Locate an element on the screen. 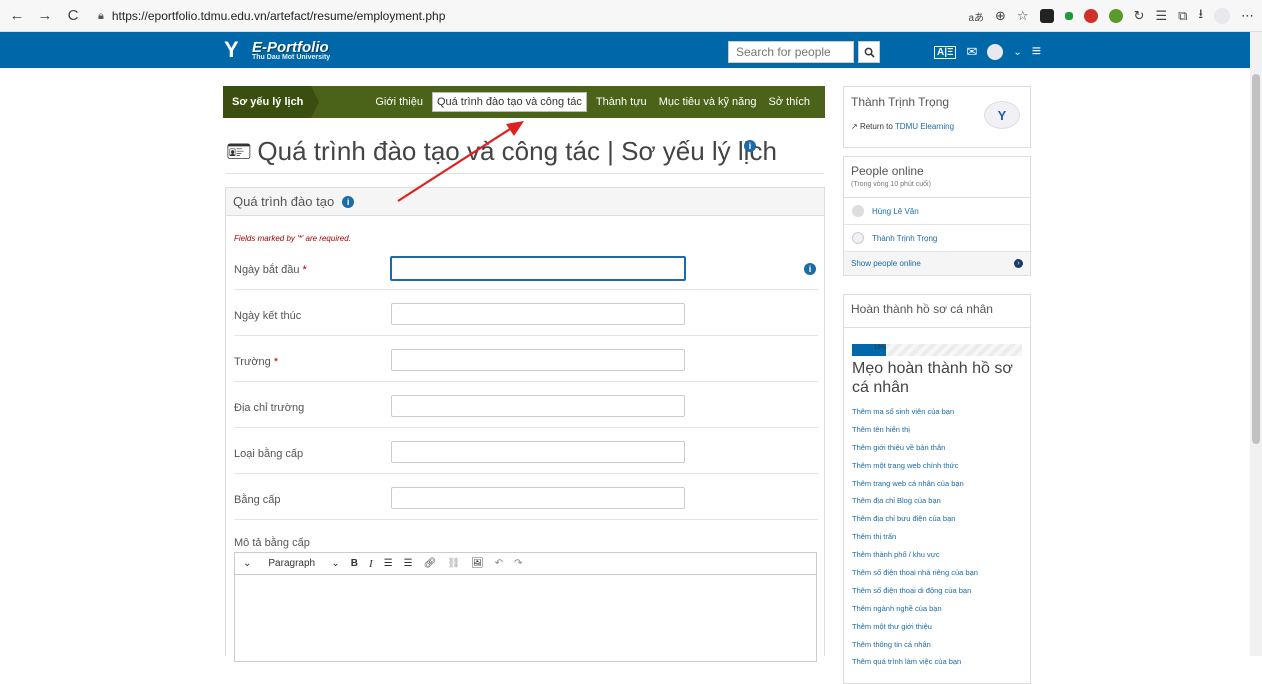  image-icon: 🖼︎ is located at coordinates (477, 563).